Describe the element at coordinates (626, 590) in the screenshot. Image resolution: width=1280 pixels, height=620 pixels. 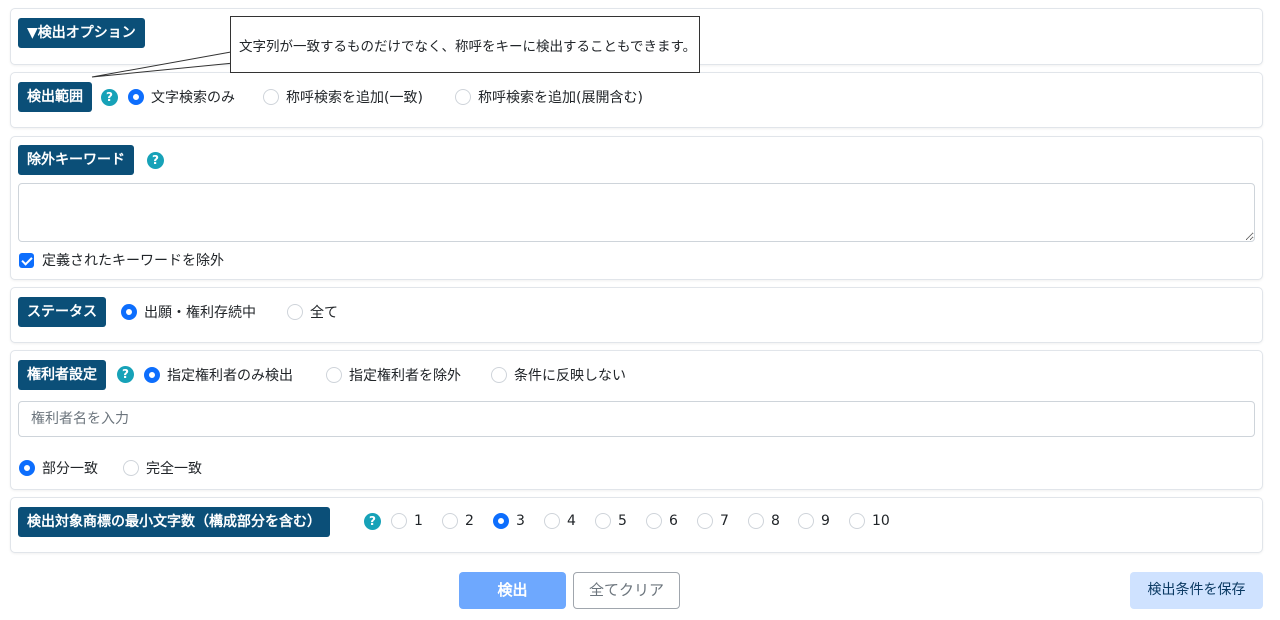
I see `clear-all-button: 全てクリア` at that location.